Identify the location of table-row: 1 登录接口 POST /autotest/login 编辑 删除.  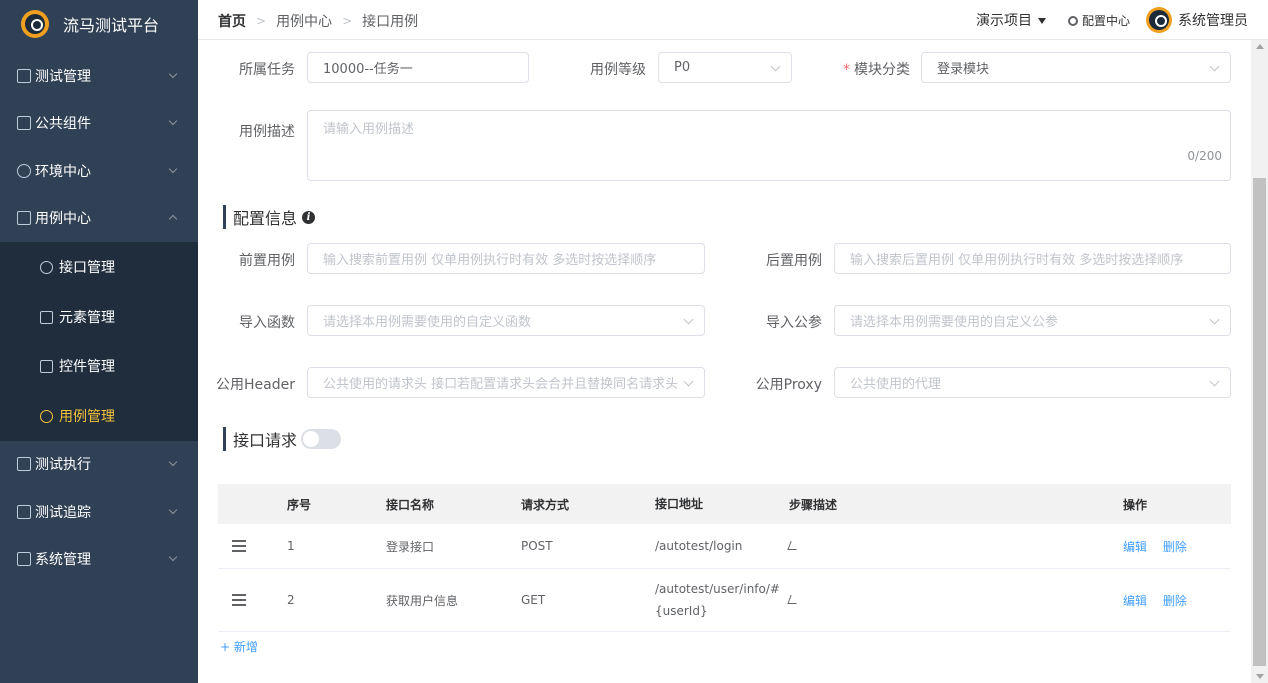
(724, 546).